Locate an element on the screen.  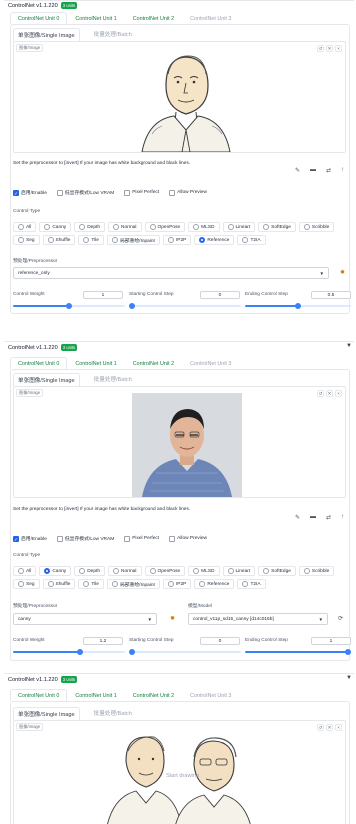
starting-step-slider is located at coordinates (185, 306).